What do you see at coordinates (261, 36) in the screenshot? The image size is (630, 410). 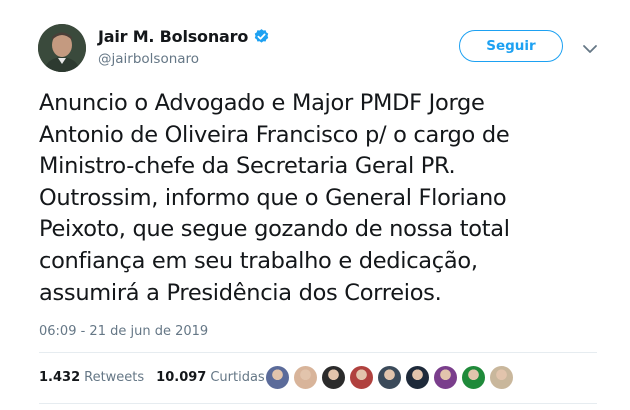 I see `verified-badge-icon` at bounding box center [261, 36].